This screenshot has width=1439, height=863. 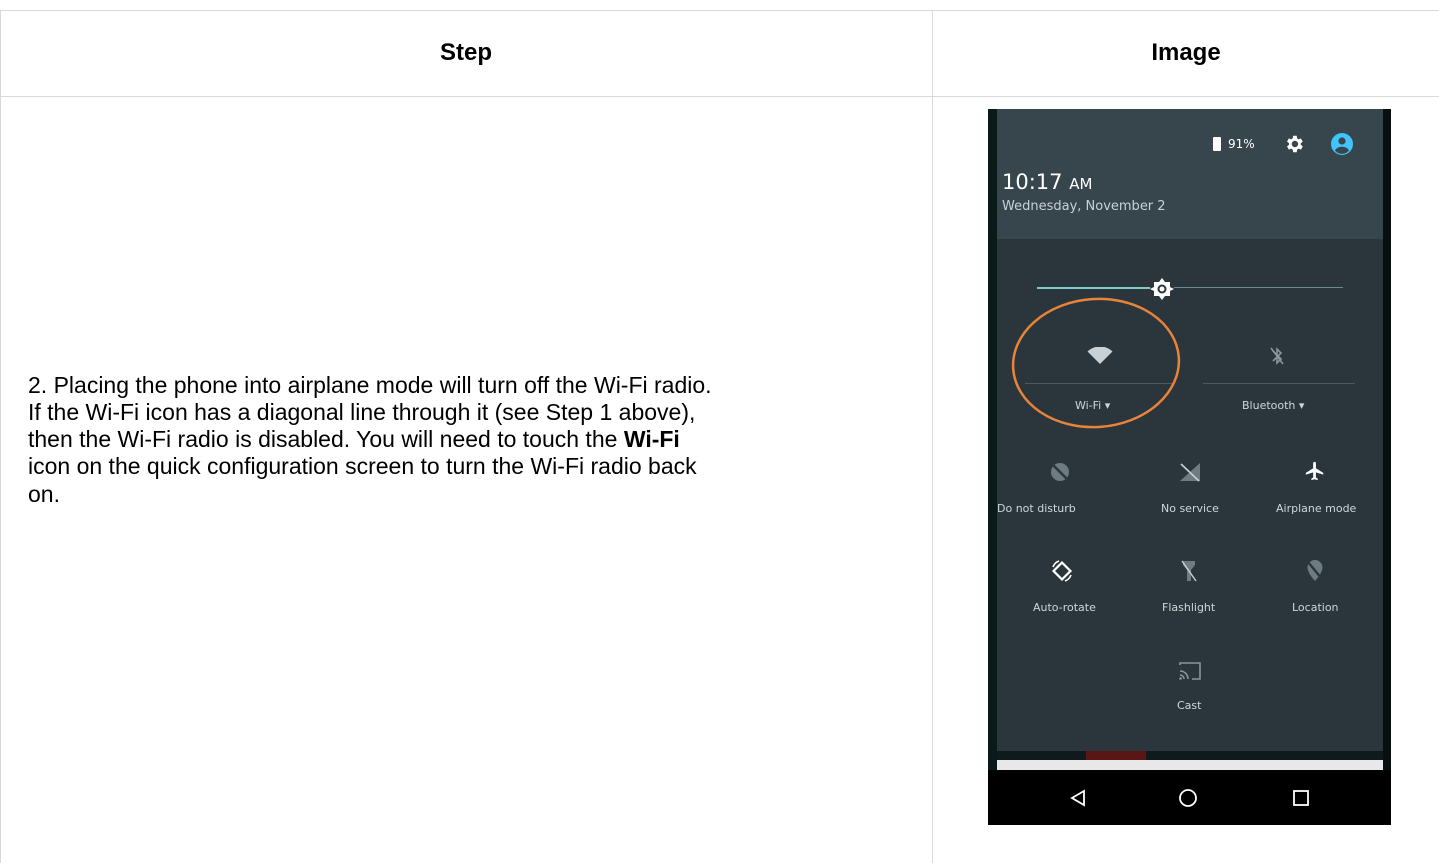 What do you see at coordinates (1116, 755) in the screenshot?
I see `wallpaper-accent` at bounding box center [1116, 755].